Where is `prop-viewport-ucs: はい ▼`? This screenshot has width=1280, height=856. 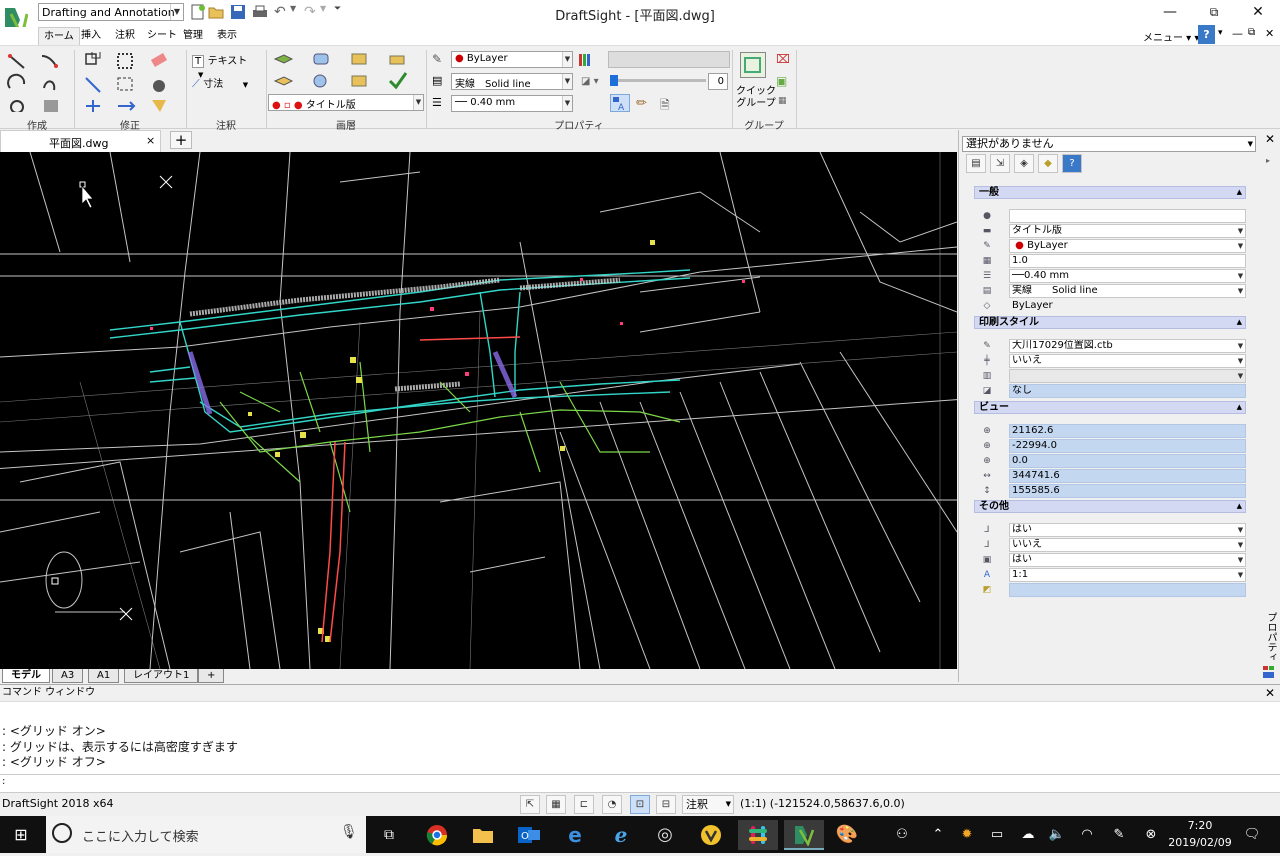
prop-viewport-ucs: はい ▼ is located at coordinates (1127, 560).